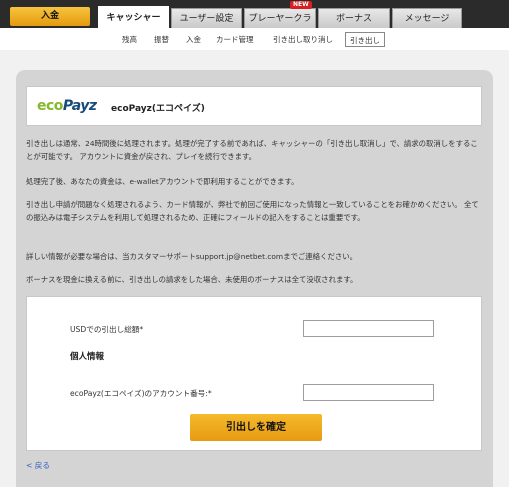 The width and height of the screenshot is (509, 487). Describe the element at coordinates (354, 18) in the screenshot. I see `tab-bonus: ボーナス` at that location.